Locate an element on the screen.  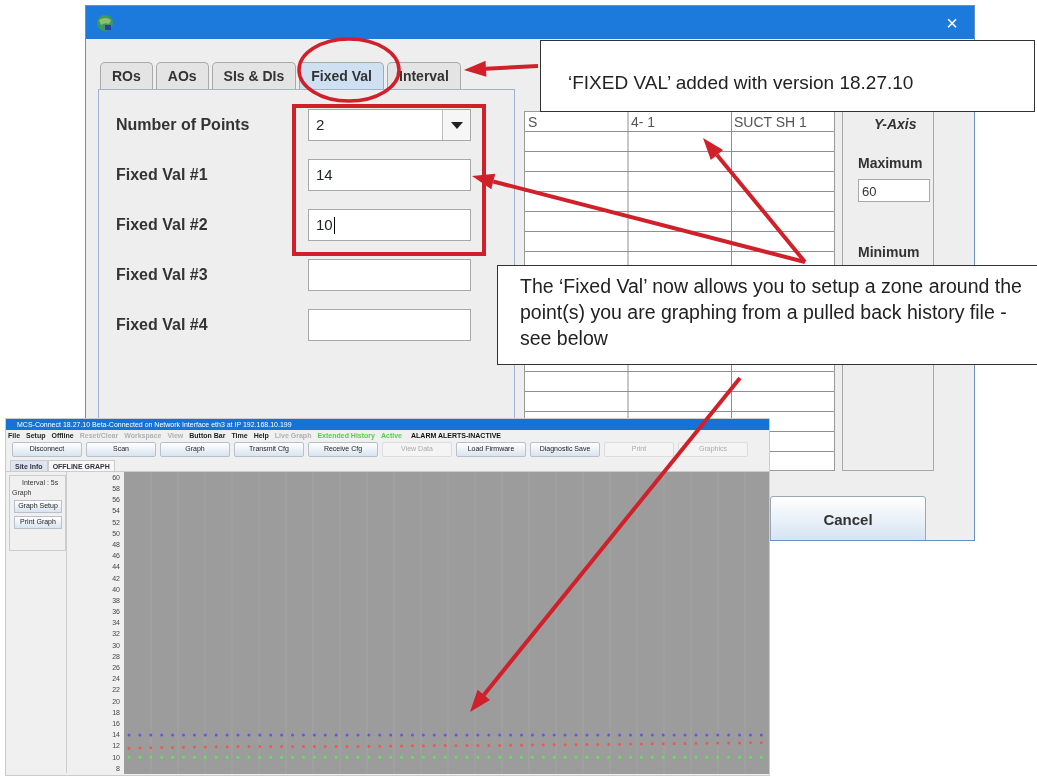
close-button: × is located at coordinates (952, 22).